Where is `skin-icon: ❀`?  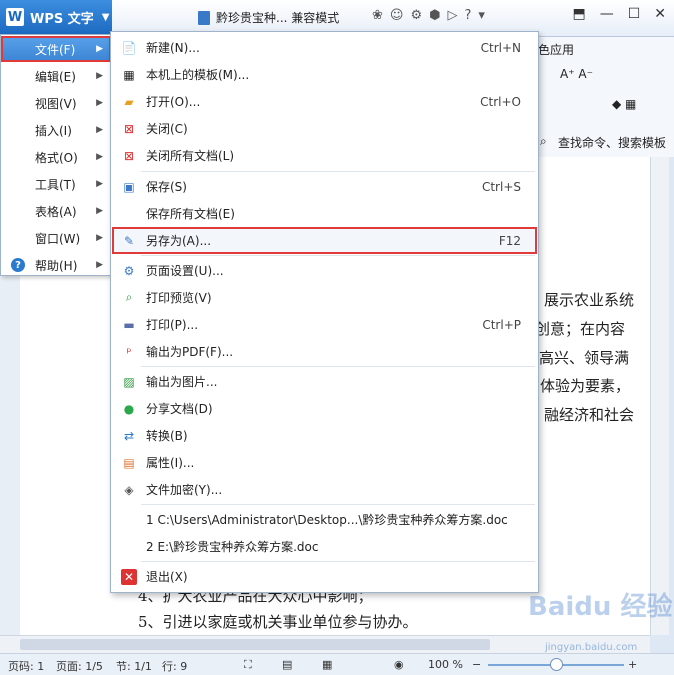 skin-icon: ❀ is located at coordinates (377, 15).